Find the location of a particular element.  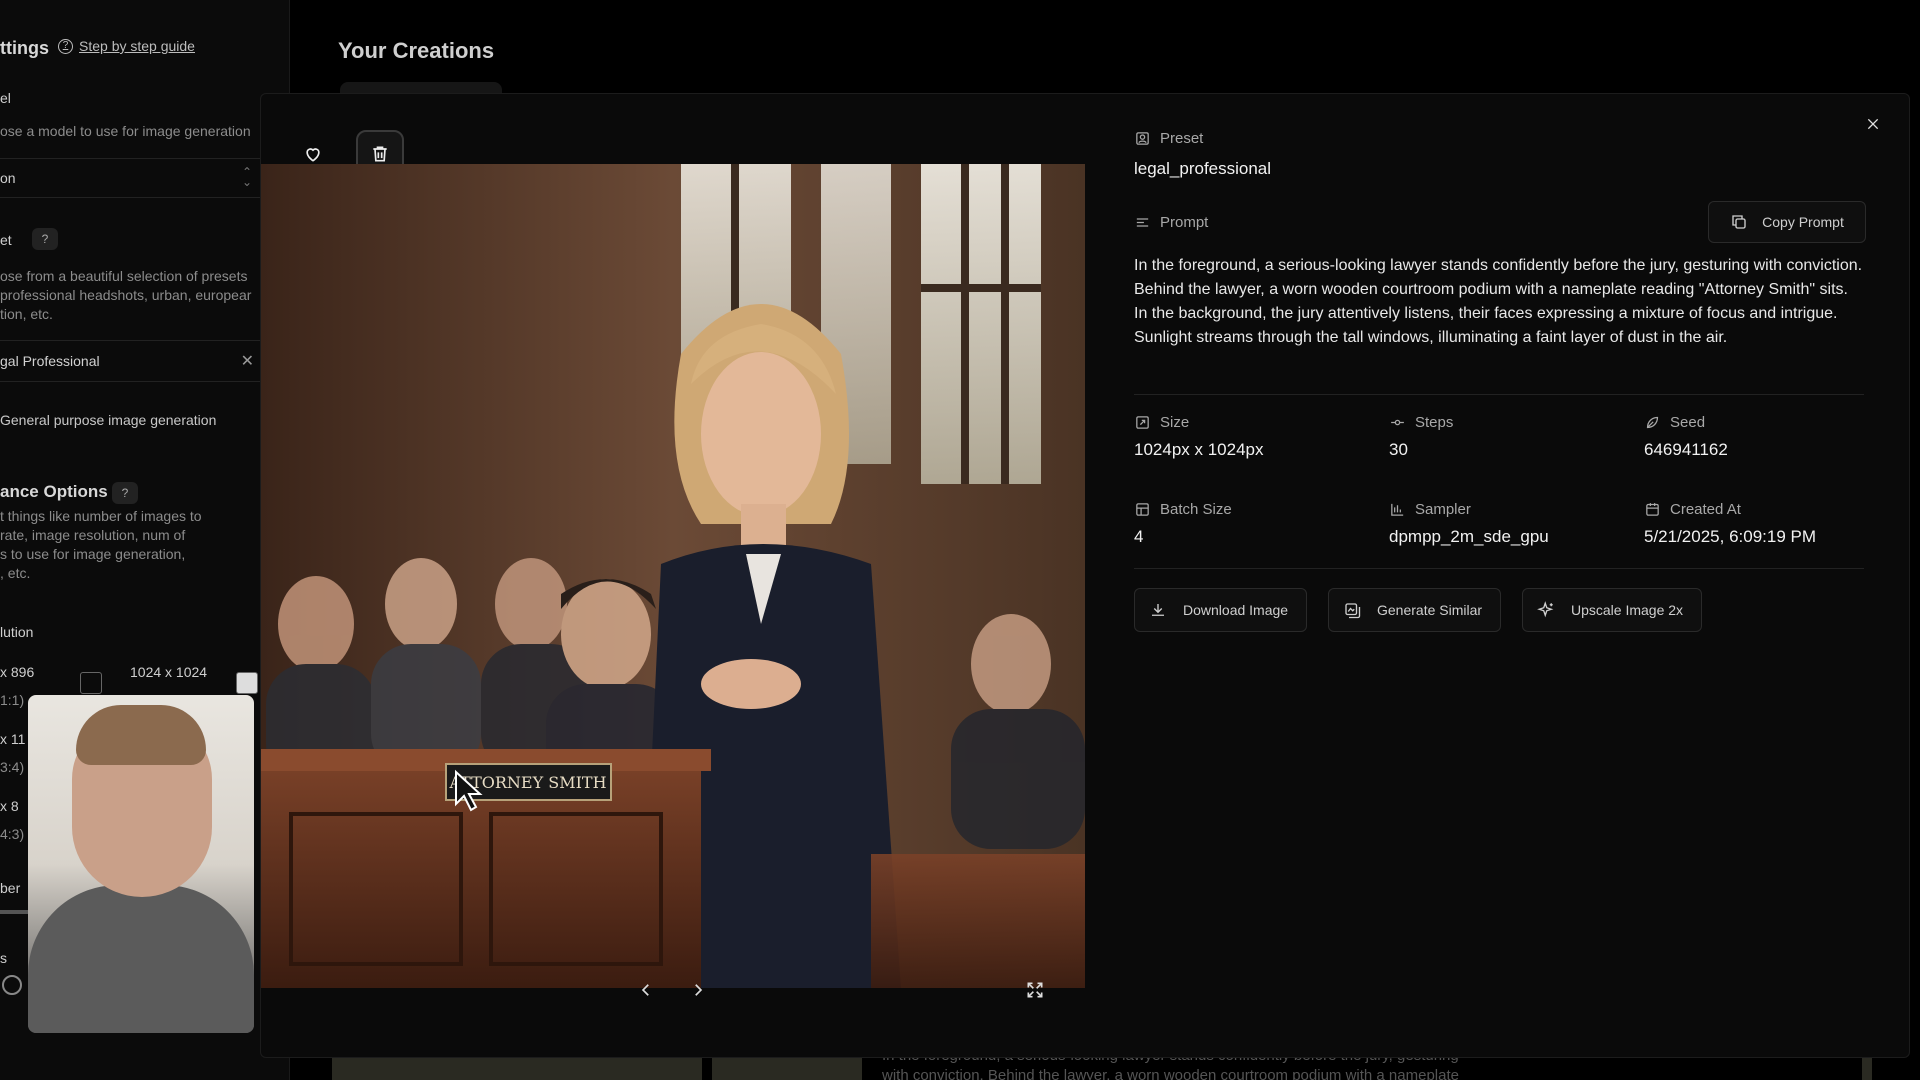

resolution-option-c: x 11 is located at coordinates (12, 739).